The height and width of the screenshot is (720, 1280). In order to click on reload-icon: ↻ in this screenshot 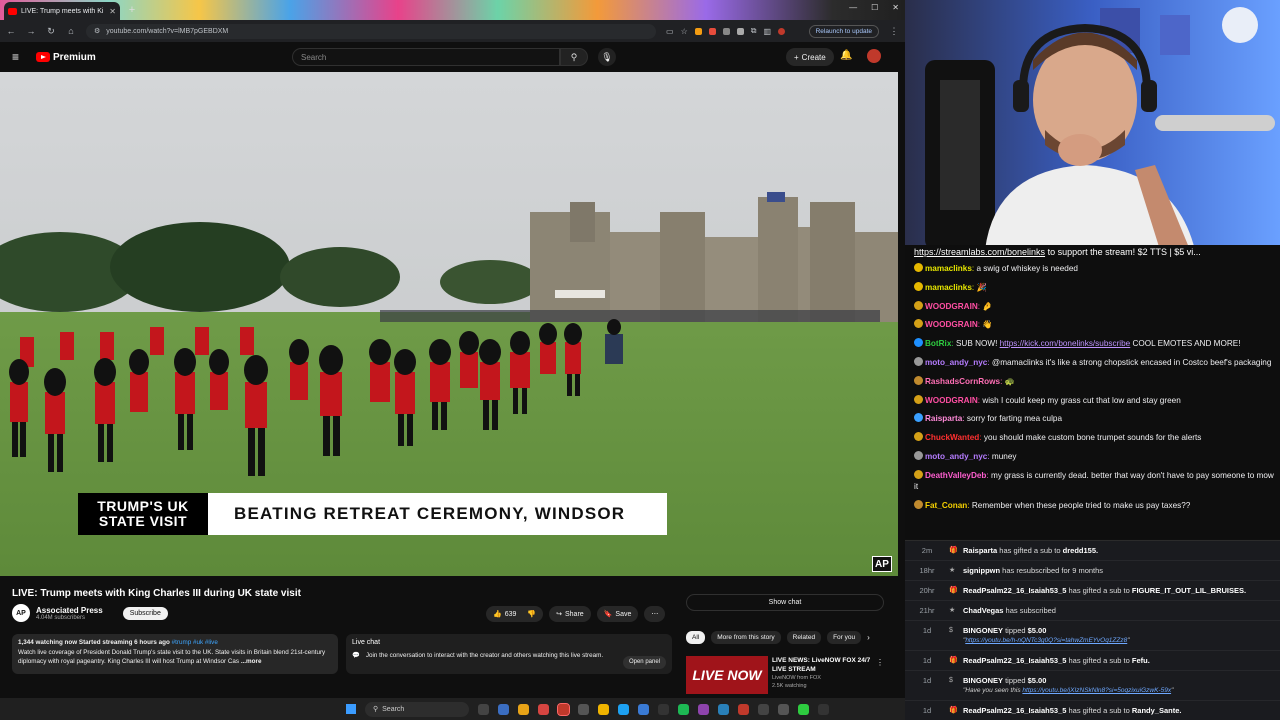, I will do `click(51, 31)`.